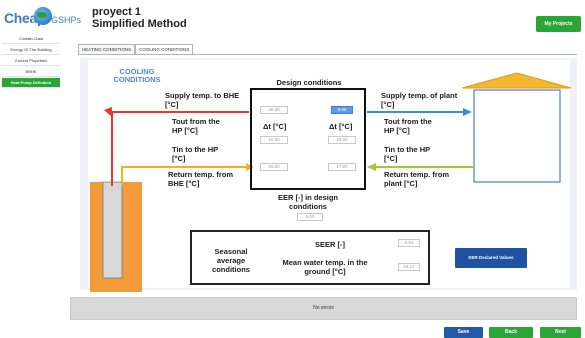 This screenshot has height=338, width=585. I want to click on supply-bhe-input: 26.00, so click(274, 110).